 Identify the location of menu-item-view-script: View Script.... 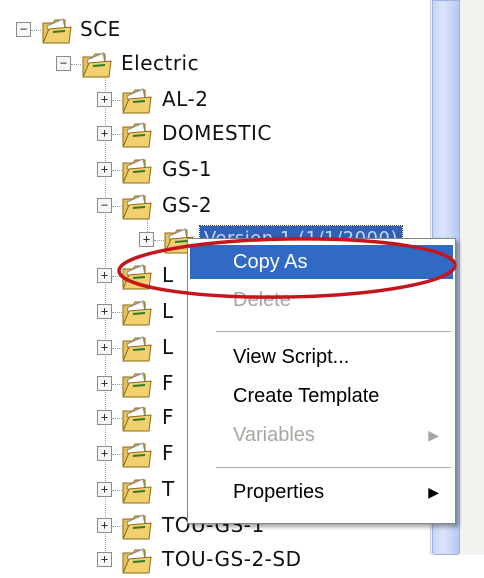
(321, 357).